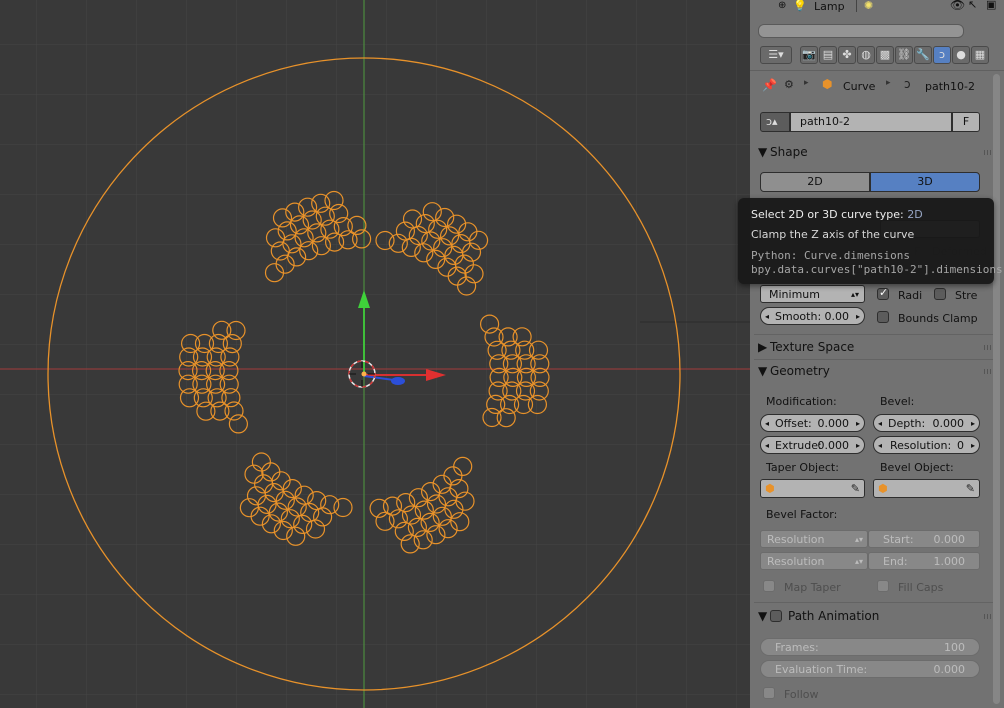 The image size is (1004, 708). I want to click on fill-caps-label: Fill Caps, so click(921, 587).